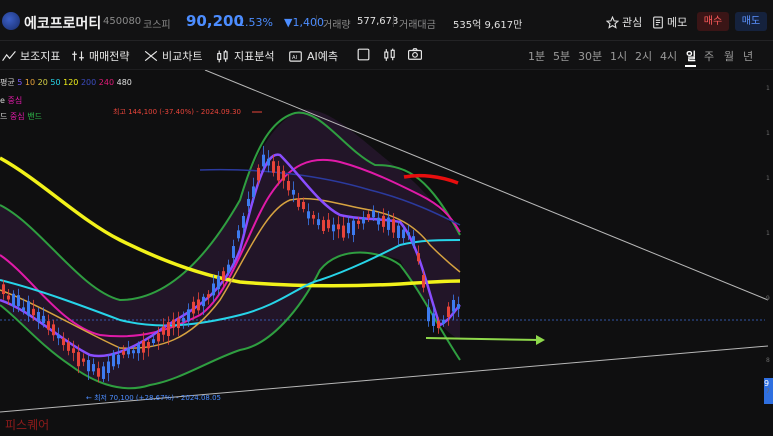 This screenshot has width=773, height=436. I want to click on screenshot-button, so click(415, 54).